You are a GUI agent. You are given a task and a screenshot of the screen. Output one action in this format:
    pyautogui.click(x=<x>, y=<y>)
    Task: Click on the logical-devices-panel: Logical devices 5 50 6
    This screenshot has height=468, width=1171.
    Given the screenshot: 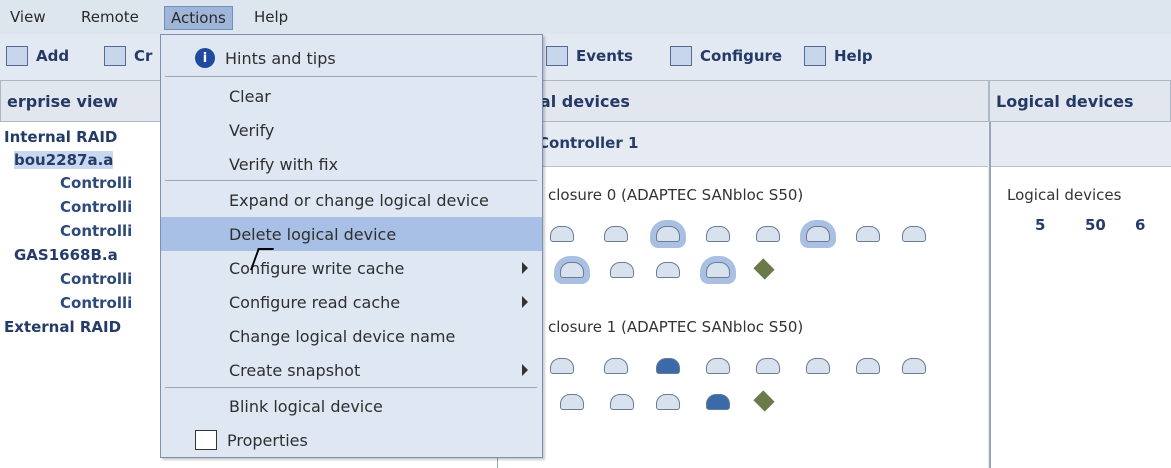 What is the action you would take?
    pyautogui.click(x=1080, y=295)
    